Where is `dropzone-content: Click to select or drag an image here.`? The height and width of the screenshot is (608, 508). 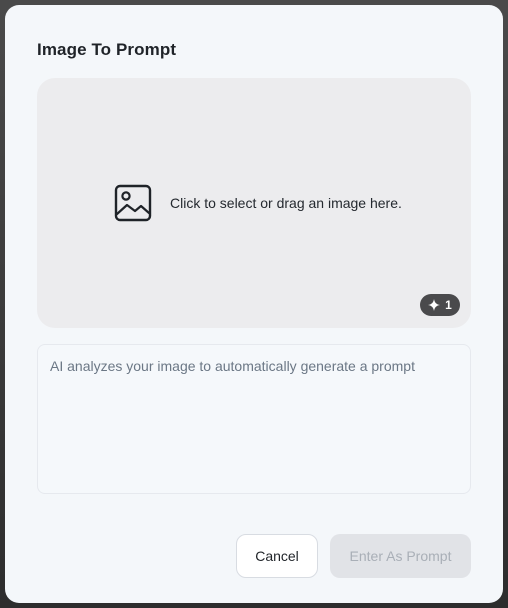
dropzone-content: Click to select or drag an image here. is located at coordinates (258, 203).